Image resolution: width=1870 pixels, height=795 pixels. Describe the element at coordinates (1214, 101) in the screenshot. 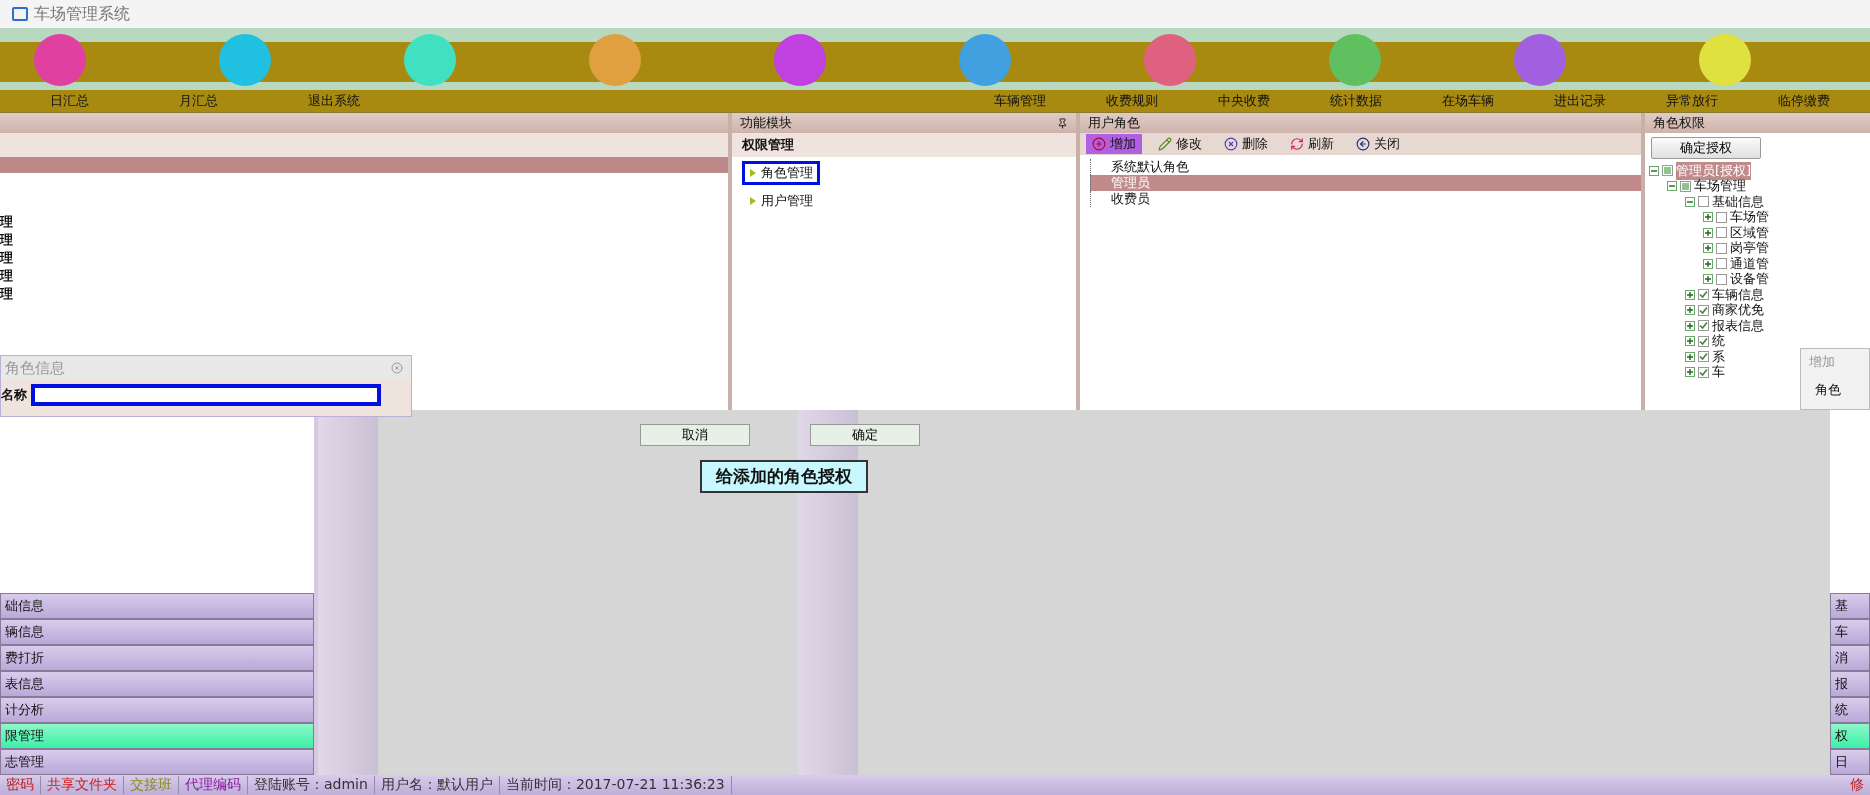

I see `menu-item: 中央收费` at that location.